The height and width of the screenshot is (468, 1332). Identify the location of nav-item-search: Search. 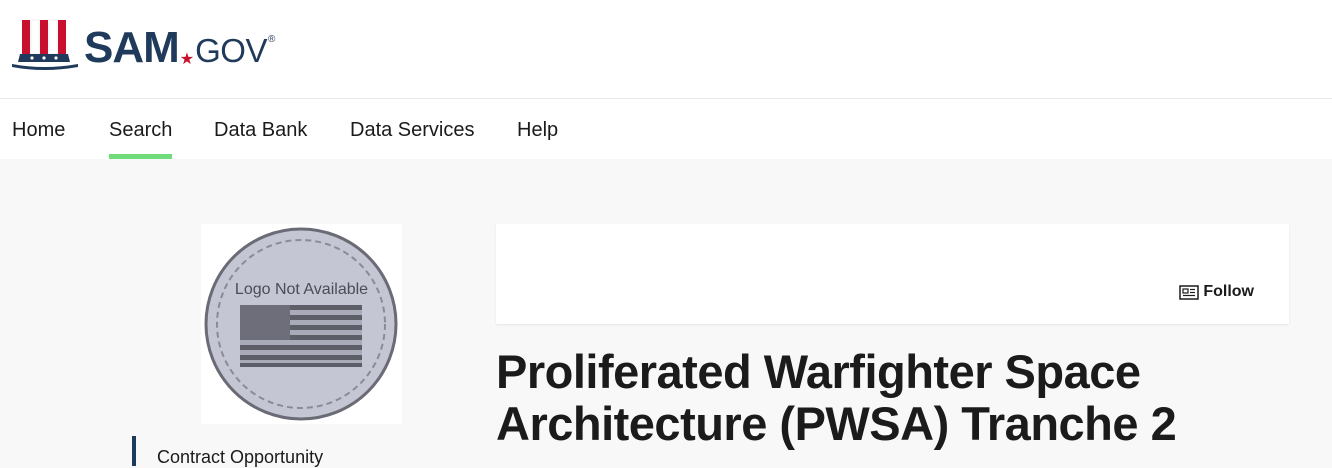
(141, 129).